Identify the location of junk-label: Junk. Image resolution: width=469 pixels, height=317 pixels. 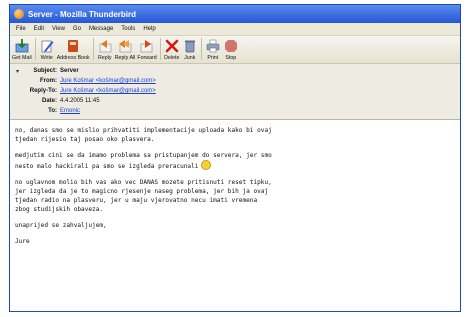
(190, 58).